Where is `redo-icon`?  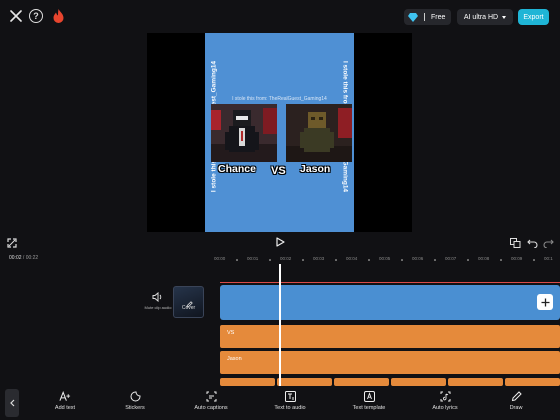 redo-icon is located at coordinates (548, 242).